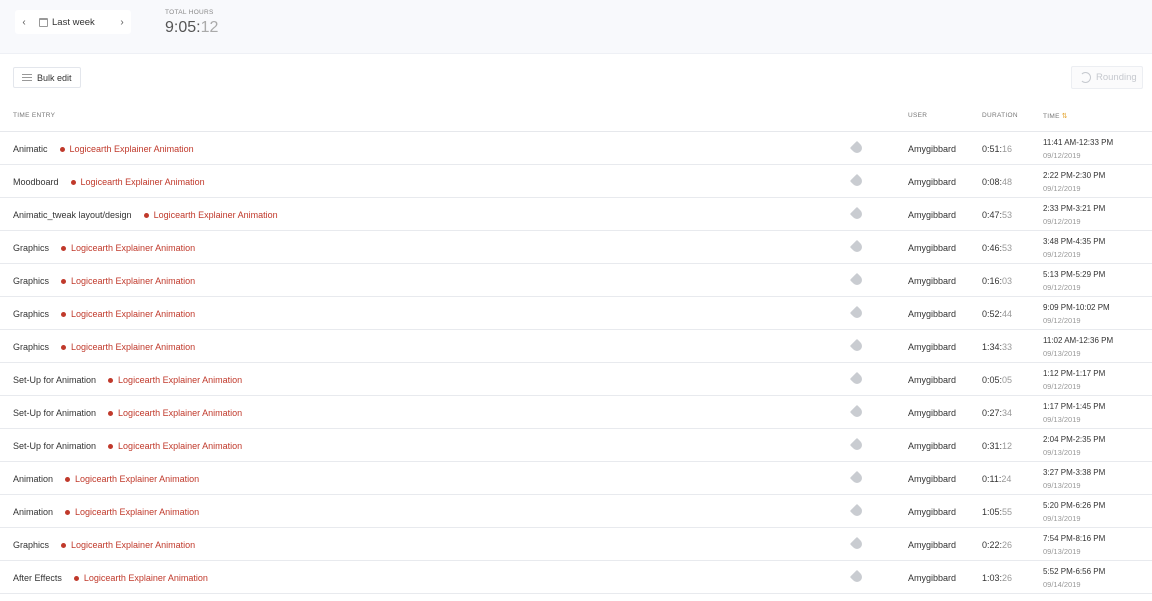  I want to click on entry-time-range: 11:41 AM-12:33 PM, so click(1078, 142).